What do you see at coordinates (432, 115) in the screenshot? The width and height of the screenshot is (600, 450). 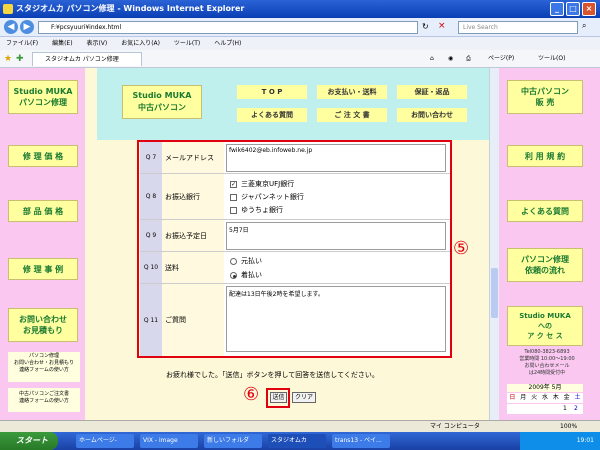 I see `nav-contact: お問い合わせ` at bounding box center [432, 115].